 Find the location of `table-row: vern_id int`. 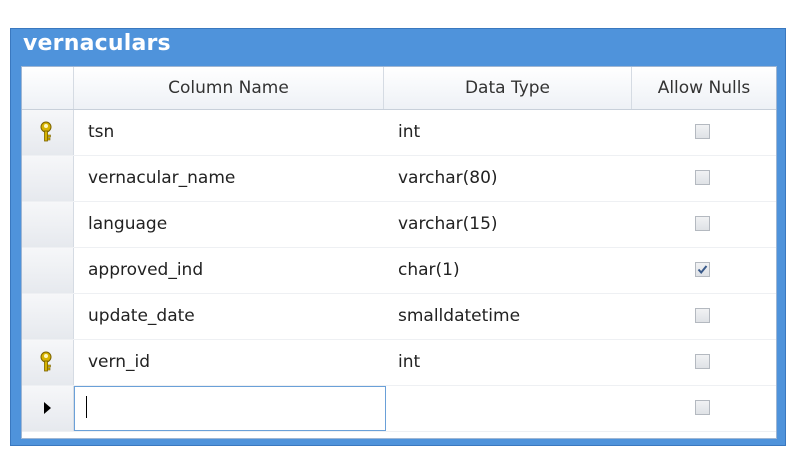

table-row: vern_id int is located at coordinates (399, 363).